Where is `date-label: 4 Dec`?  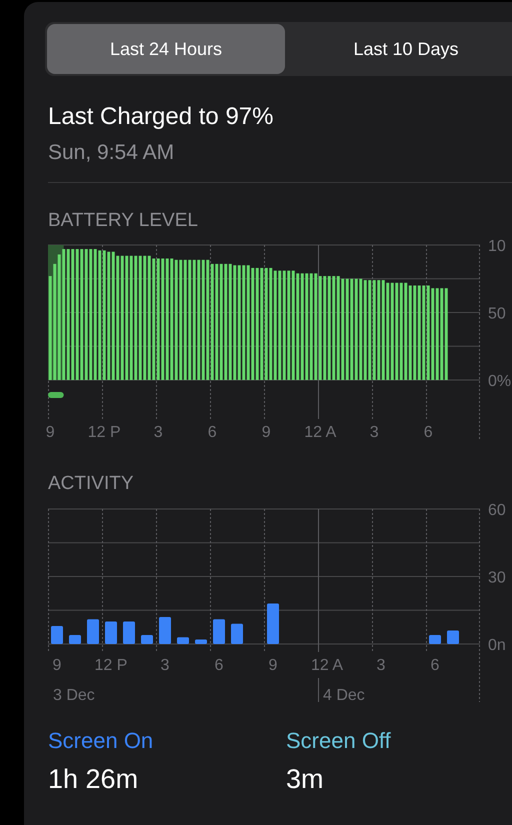
date-label: 4 Dec is located at coordinates (344, 695).